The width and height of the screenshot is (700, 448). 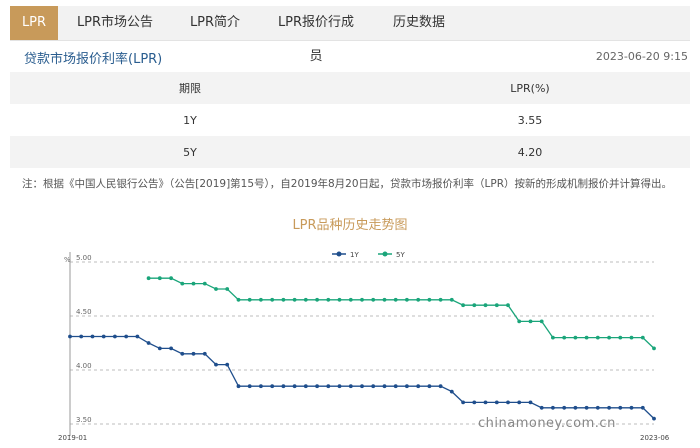 I want to click on table-header-row: 期限 LPR(%), so click(x=350, y=88).